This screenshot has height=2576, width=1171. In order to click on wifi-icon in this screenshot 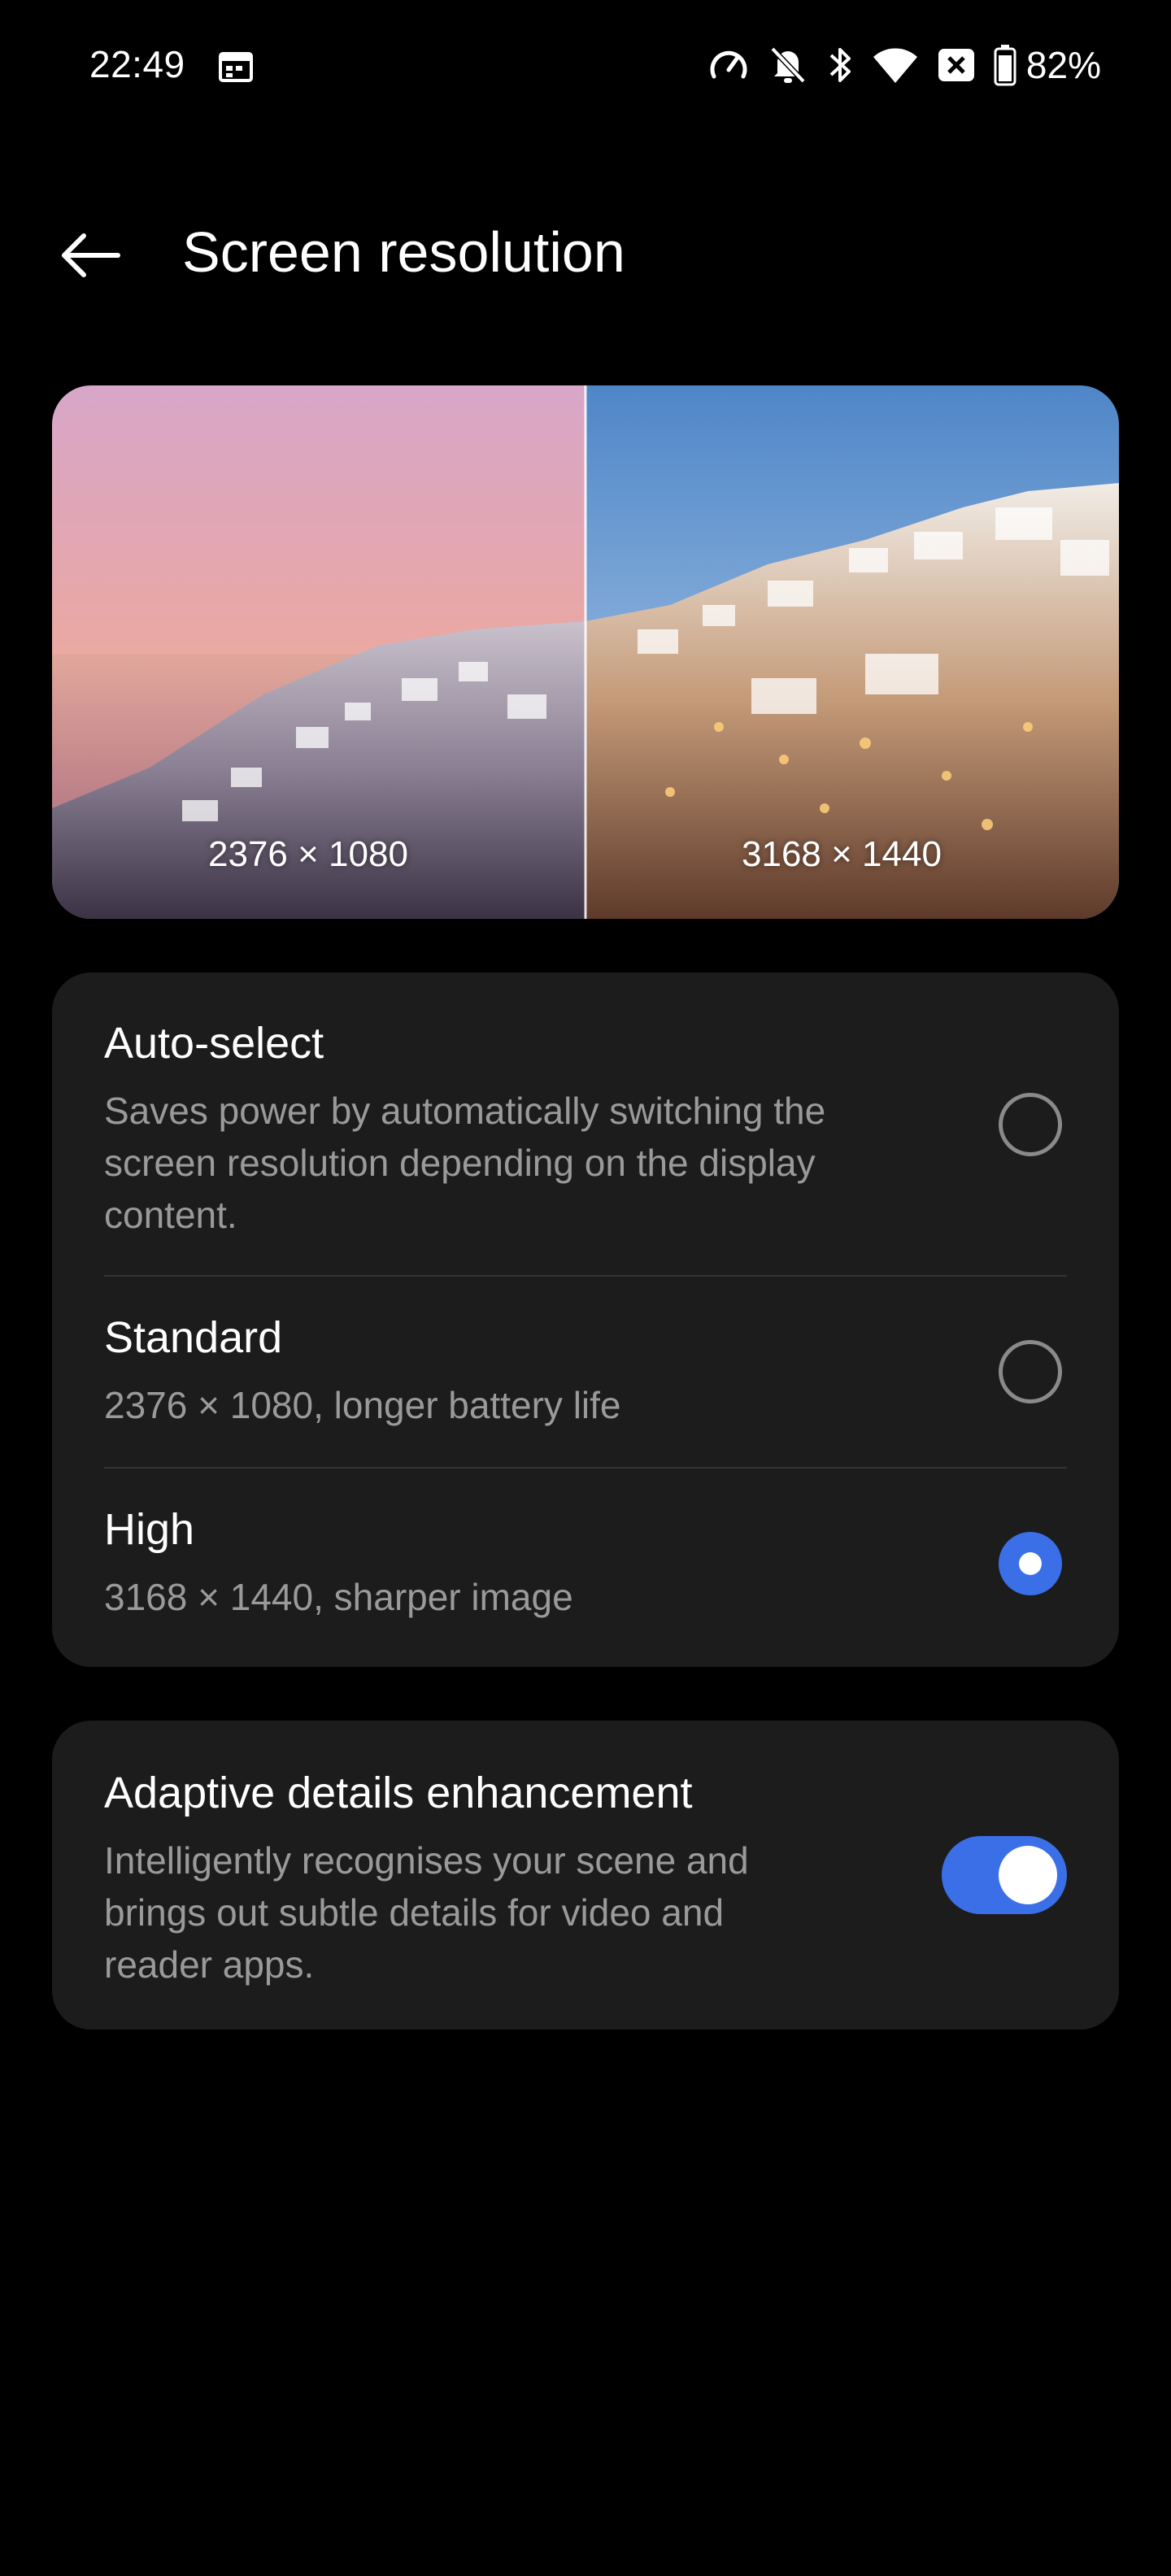, I will do `click(896, 66)`.